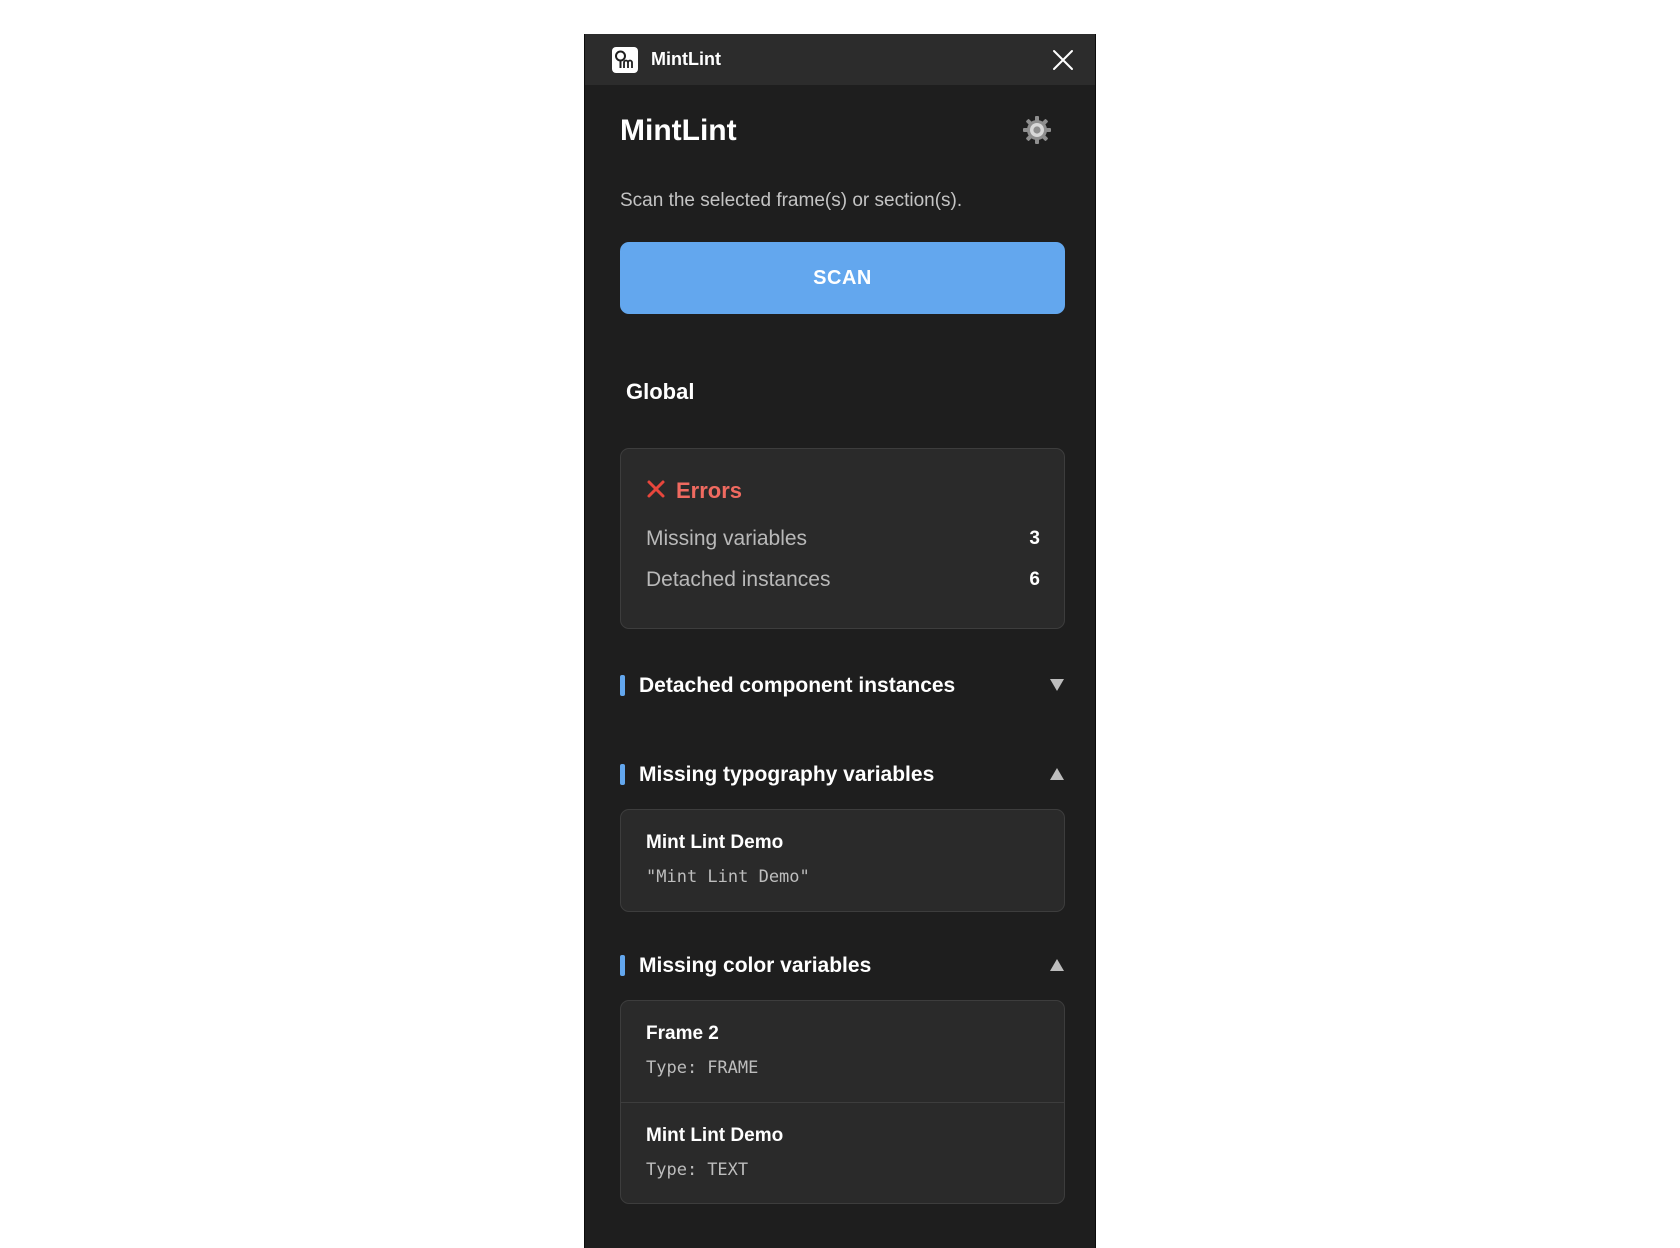 The width and height of the screenshot is (1680, 1248). Describe the element at coordinates (797, 685) in the screenshot. I see `section-title: Detached component instances` at that location.